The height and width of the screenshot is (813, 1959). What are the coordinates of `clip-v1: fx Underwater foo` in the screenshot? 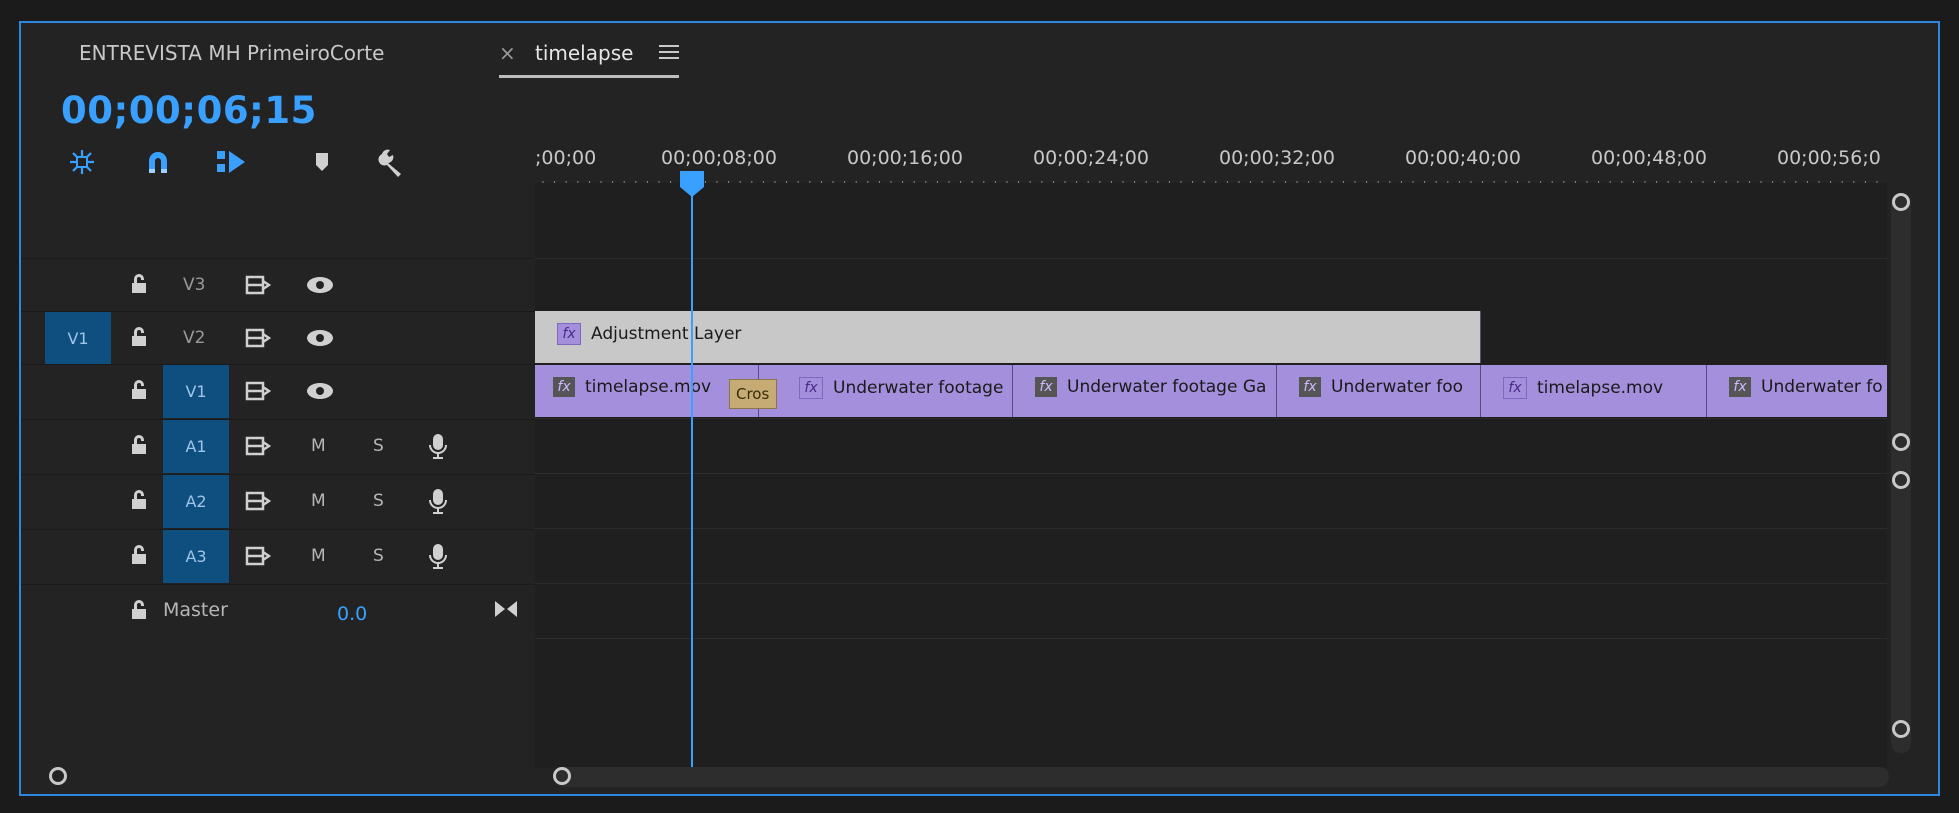 It's located at (1379, 391).